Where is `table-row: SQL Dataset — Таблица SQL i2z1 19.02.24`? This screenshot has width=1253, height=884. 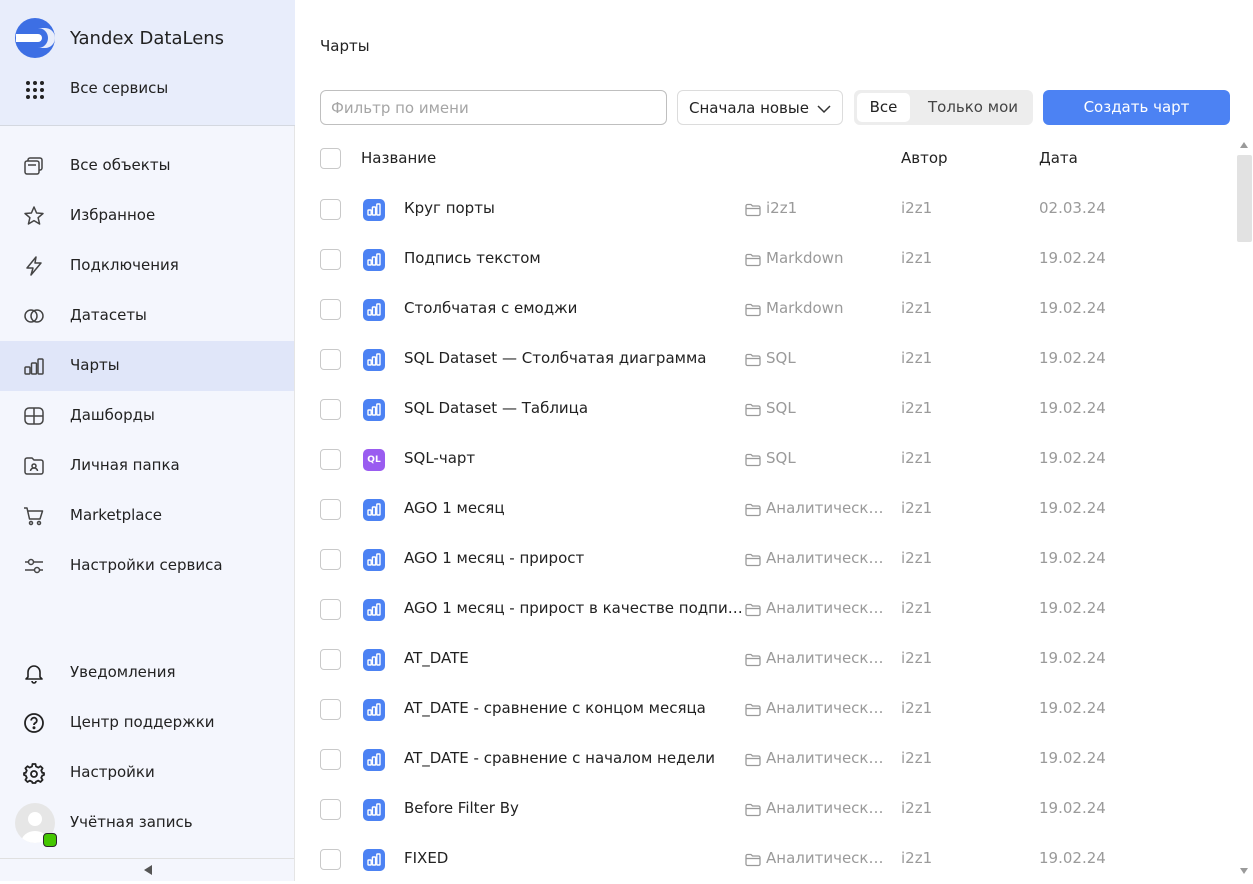
table-row: SQL Dataset — Таблица SQL i2z1 19.02.24 is located at coordinates (772, 409).